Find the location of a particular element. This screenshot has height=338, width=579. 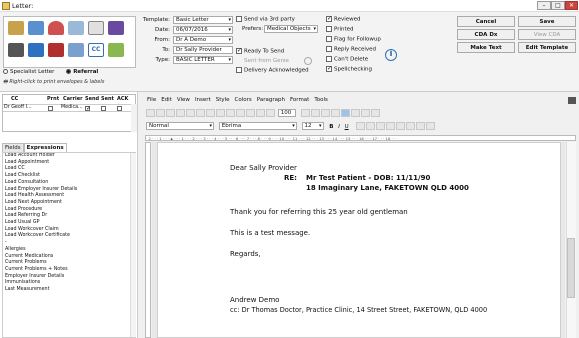

copy-icon is located at coordinates (116, 50).